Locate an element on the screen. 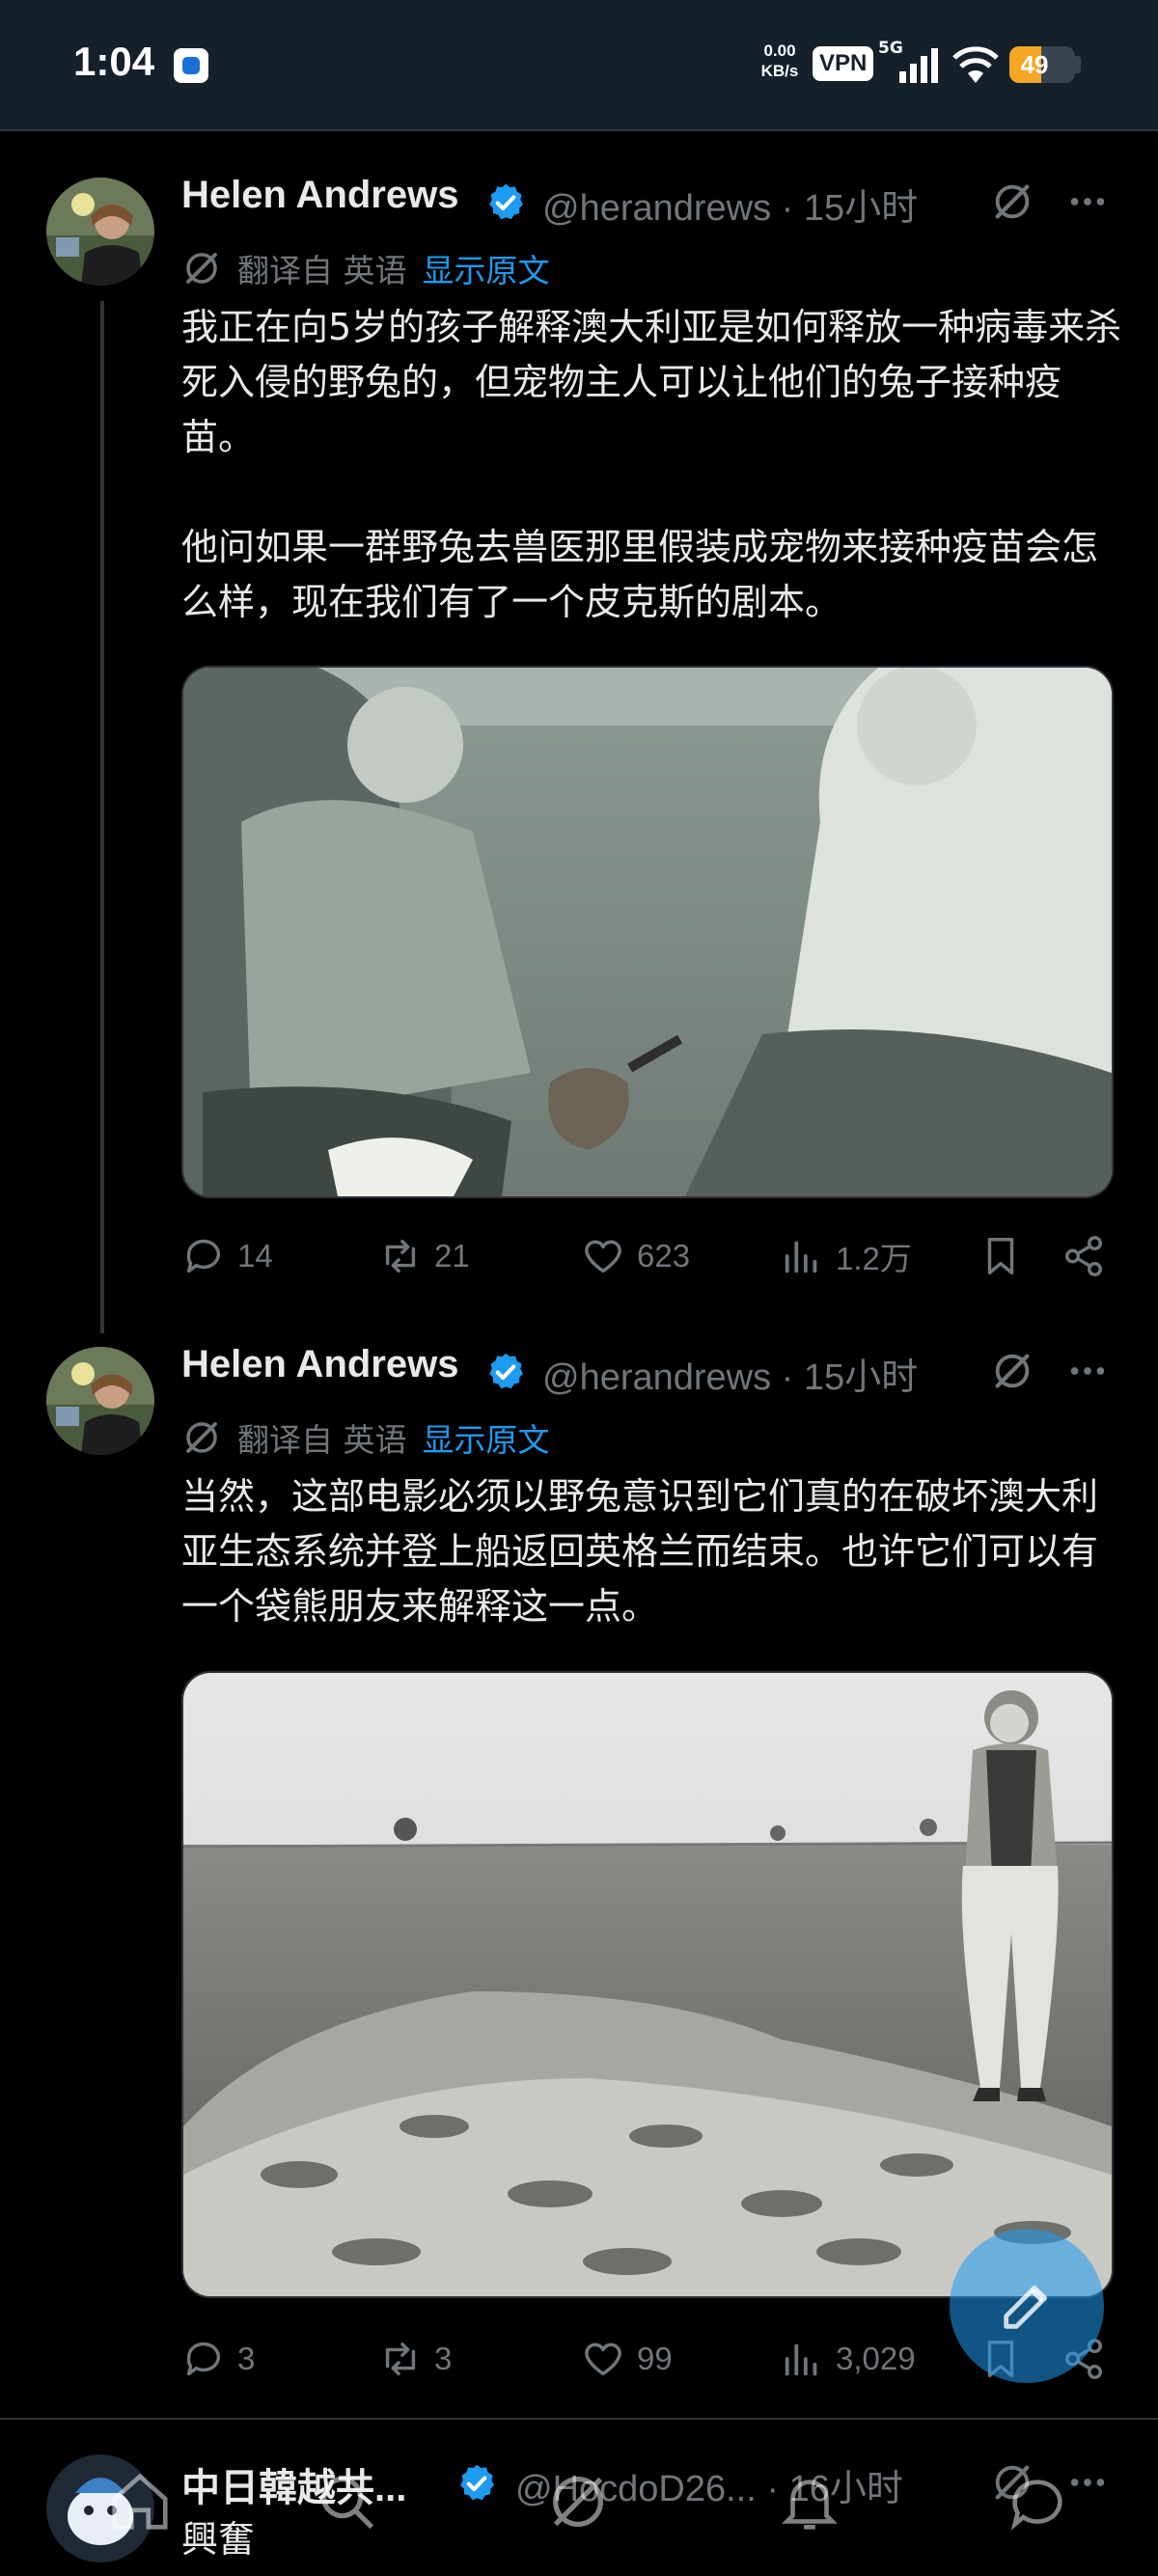 This screenshot has width=1158, height=2576. compose-button is located at coordinates (1027, 2306).